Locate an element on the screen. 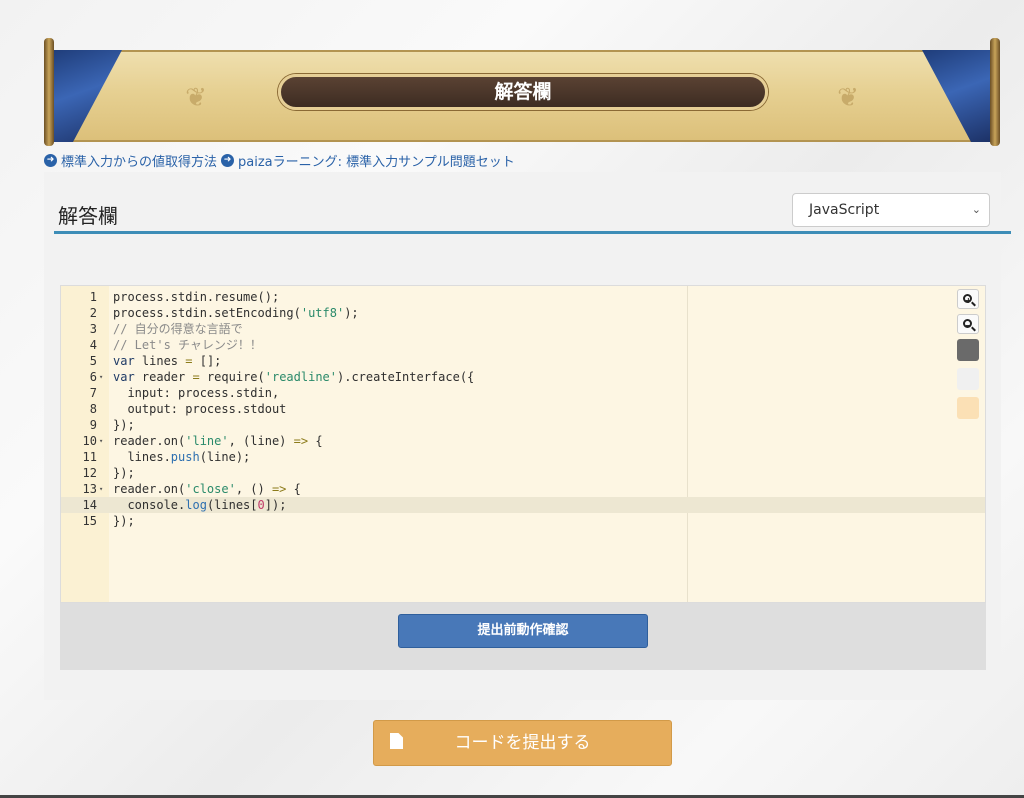 This screenshot has width=1024, height=798. code-line: 5 var lines = []; is located at coordinates (523, 361).